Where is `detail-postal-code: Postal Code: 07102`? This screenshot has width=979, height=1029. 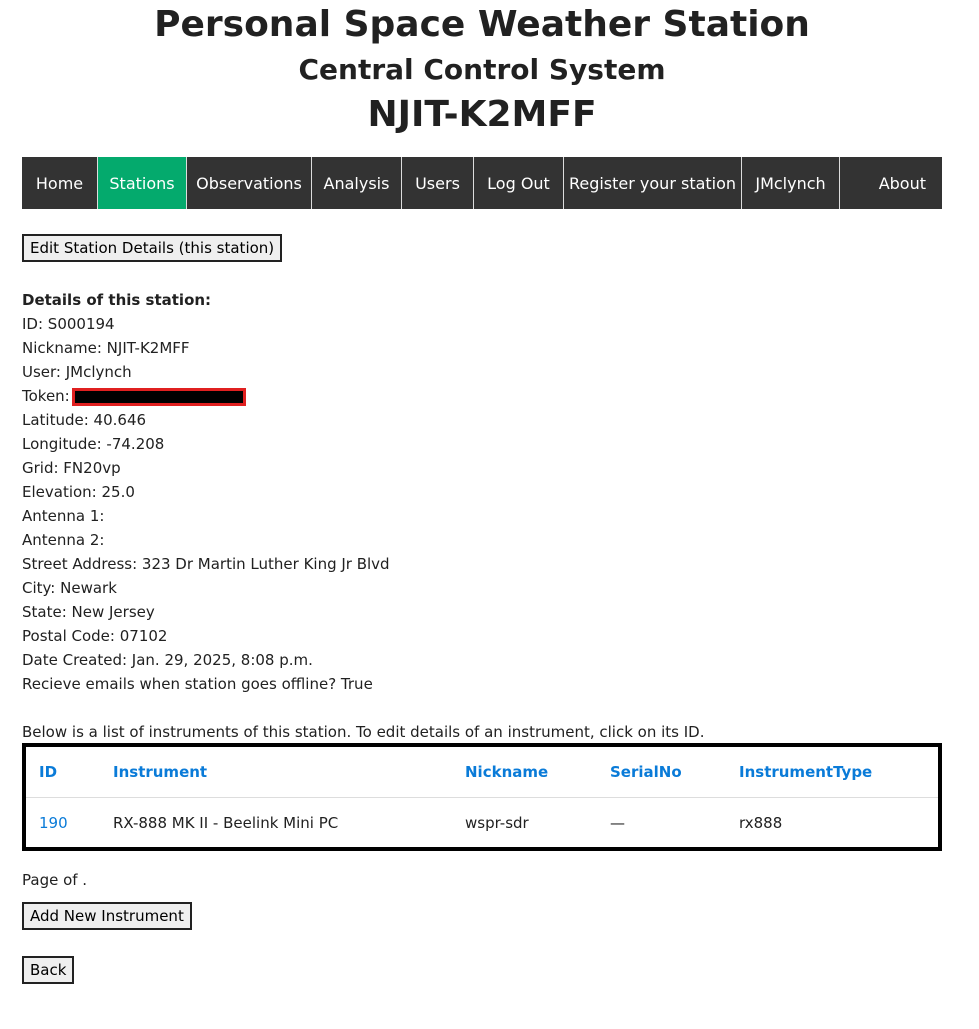 detail-postal-code: Postal Code: 07102 is located at coordinates (95, 636).